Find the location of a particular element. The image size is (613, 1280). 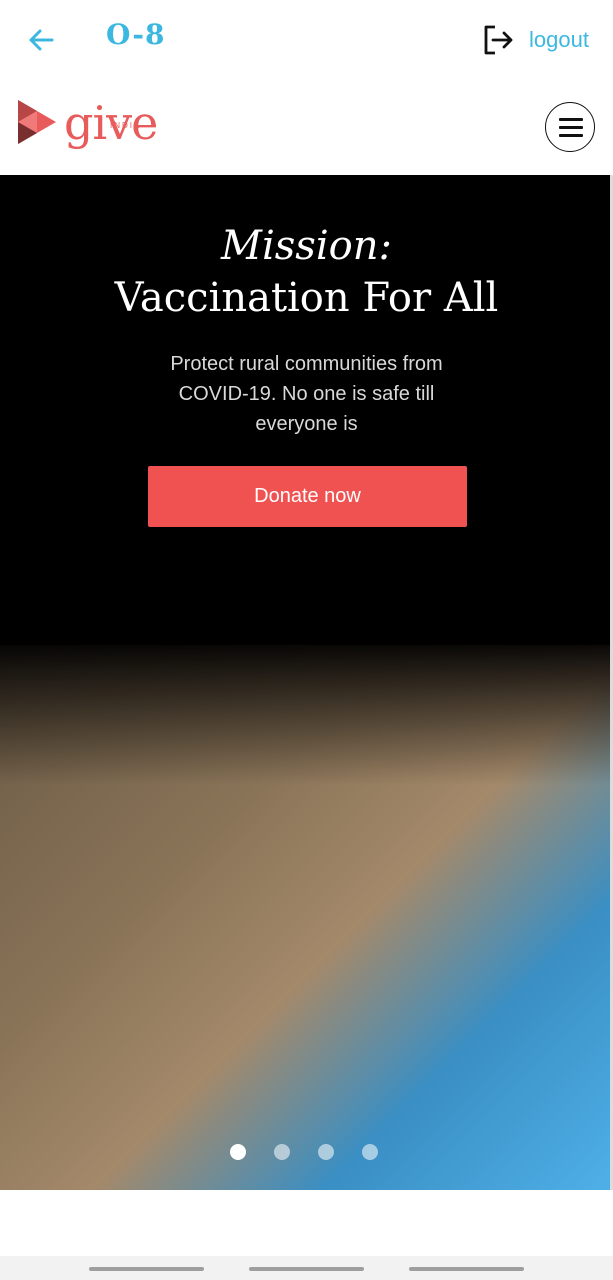

carousel-dots is located at coordinates (304, 1152).